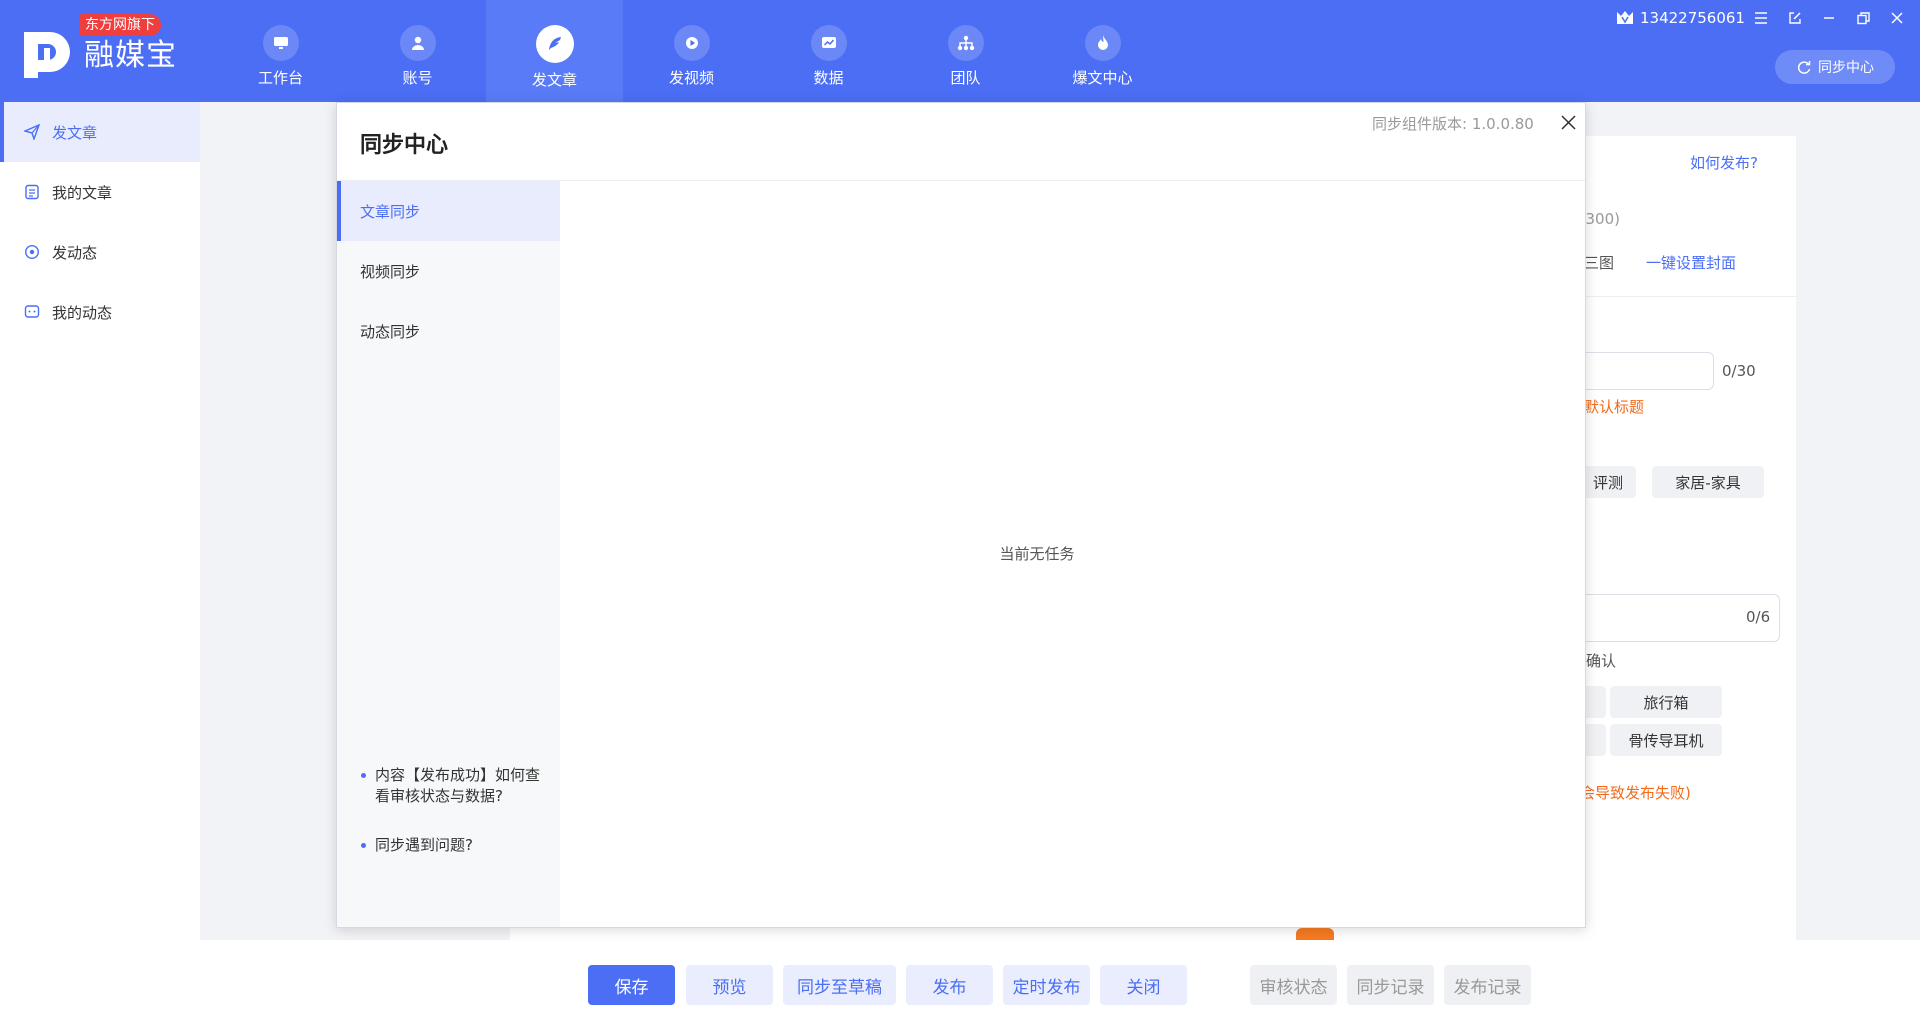 This screenshot has height=1029, width=1920. What do you see at coordinates (404, 145) in the screenshot?
I see `dialog-title: 同步中心` at bounding box center [404, 145].